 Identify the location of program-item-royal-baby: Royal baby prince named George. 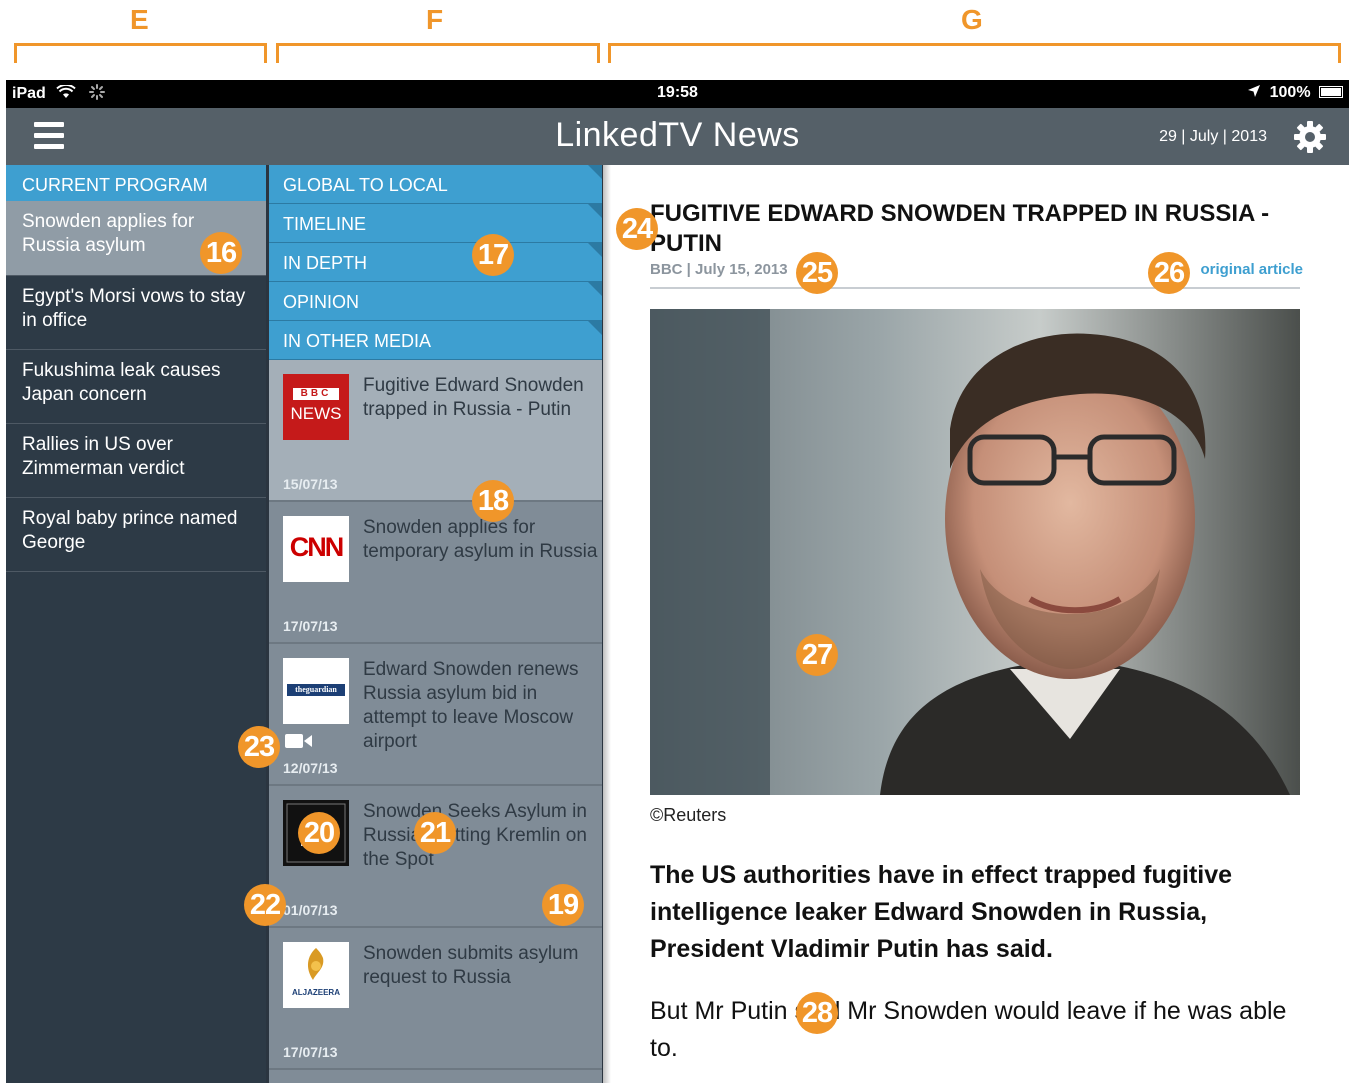
(136, 535).